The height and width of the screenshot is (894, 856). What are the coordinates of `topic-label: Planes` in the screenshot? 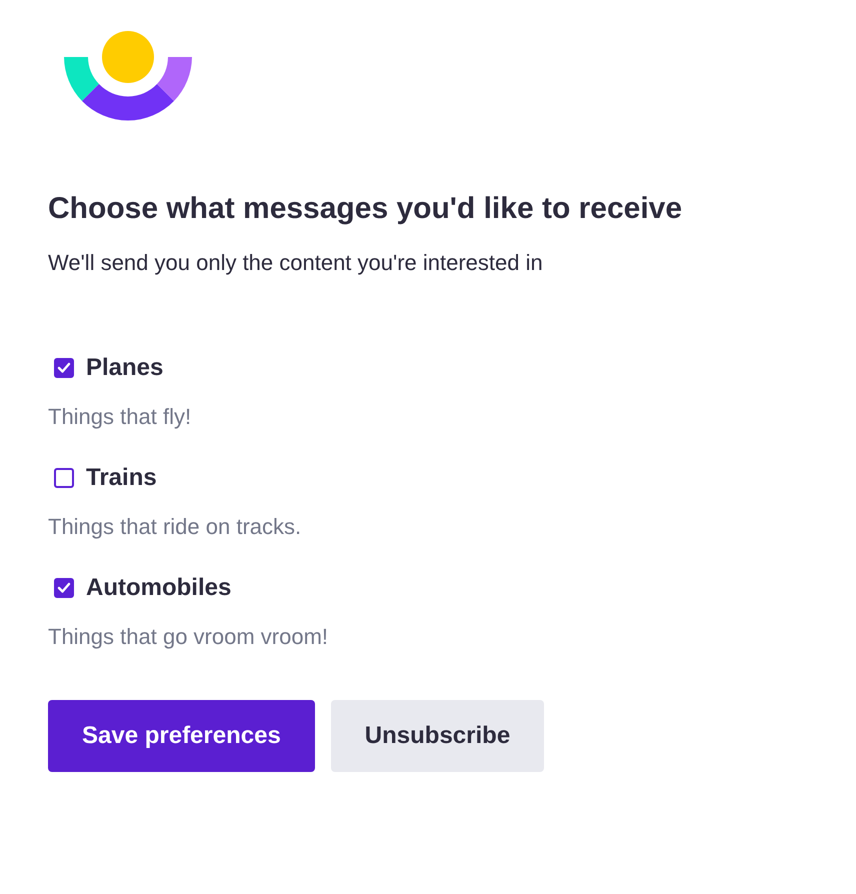 It's located at (125, 368).